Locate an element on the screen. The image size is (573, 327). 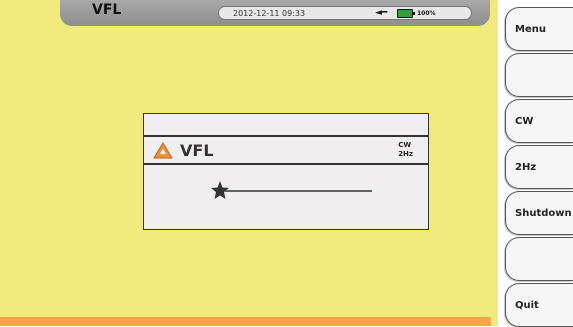
2hz-button: 2Hz is located at coordinates (539, 167).